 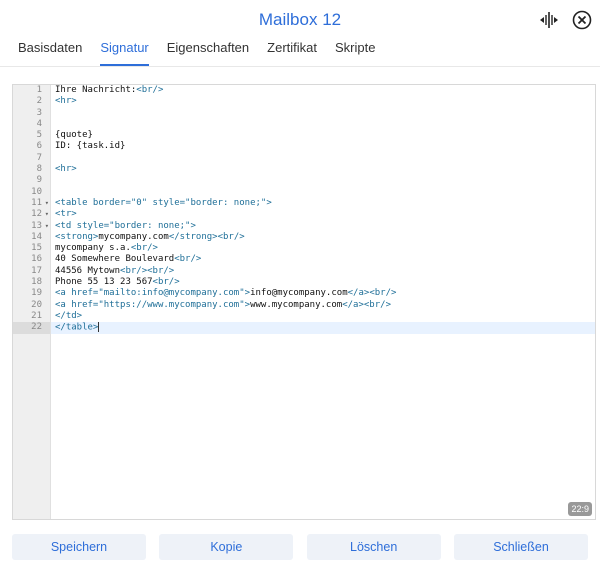 I want to click on tab-skripte: Skripte, so click(x=355, y=53).